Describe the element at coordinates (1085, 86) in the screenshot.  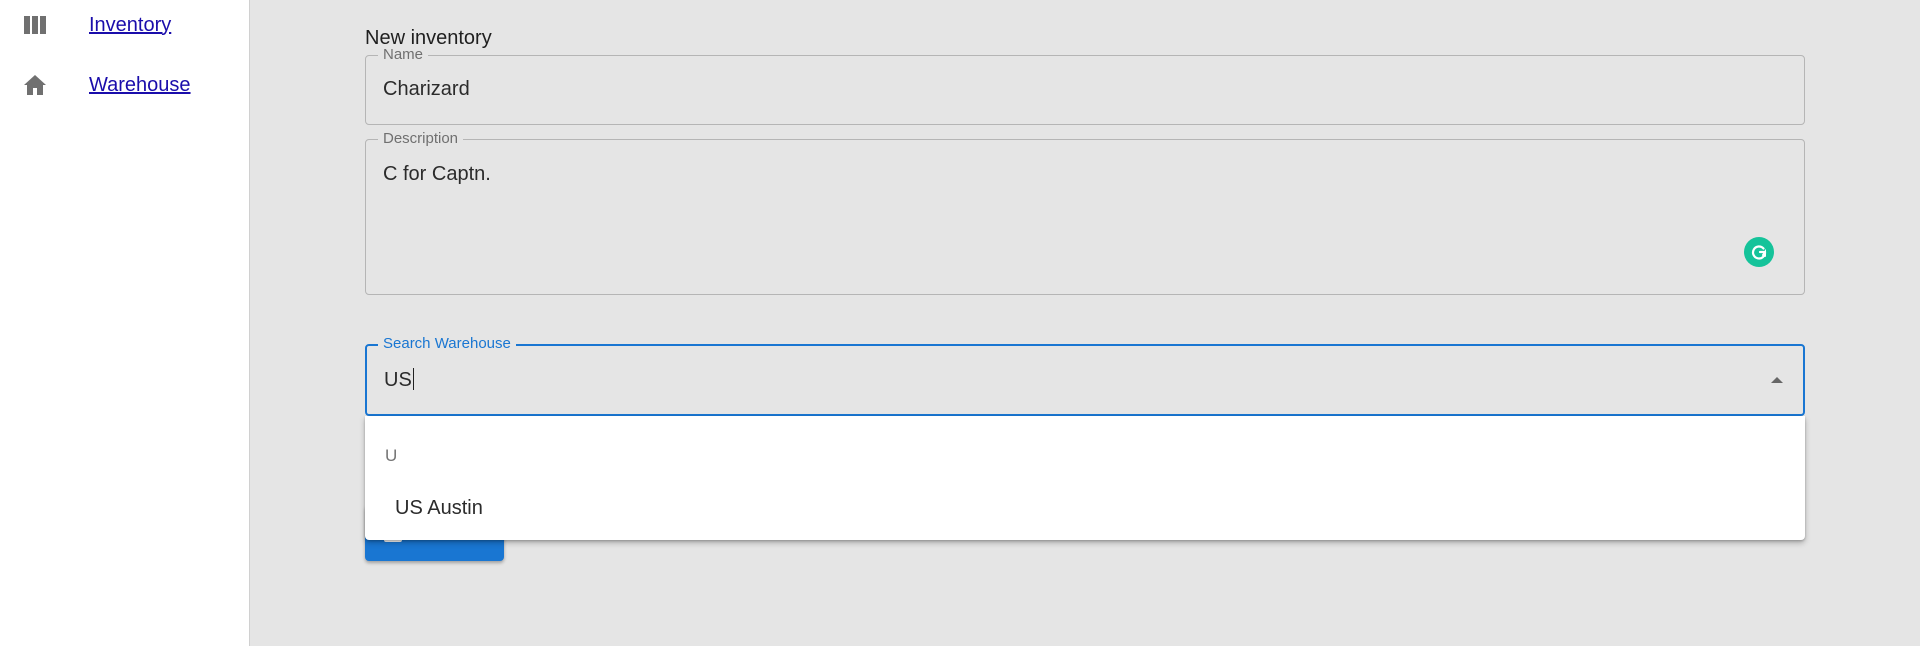
I see `name-field: Name Charizard` at that location.